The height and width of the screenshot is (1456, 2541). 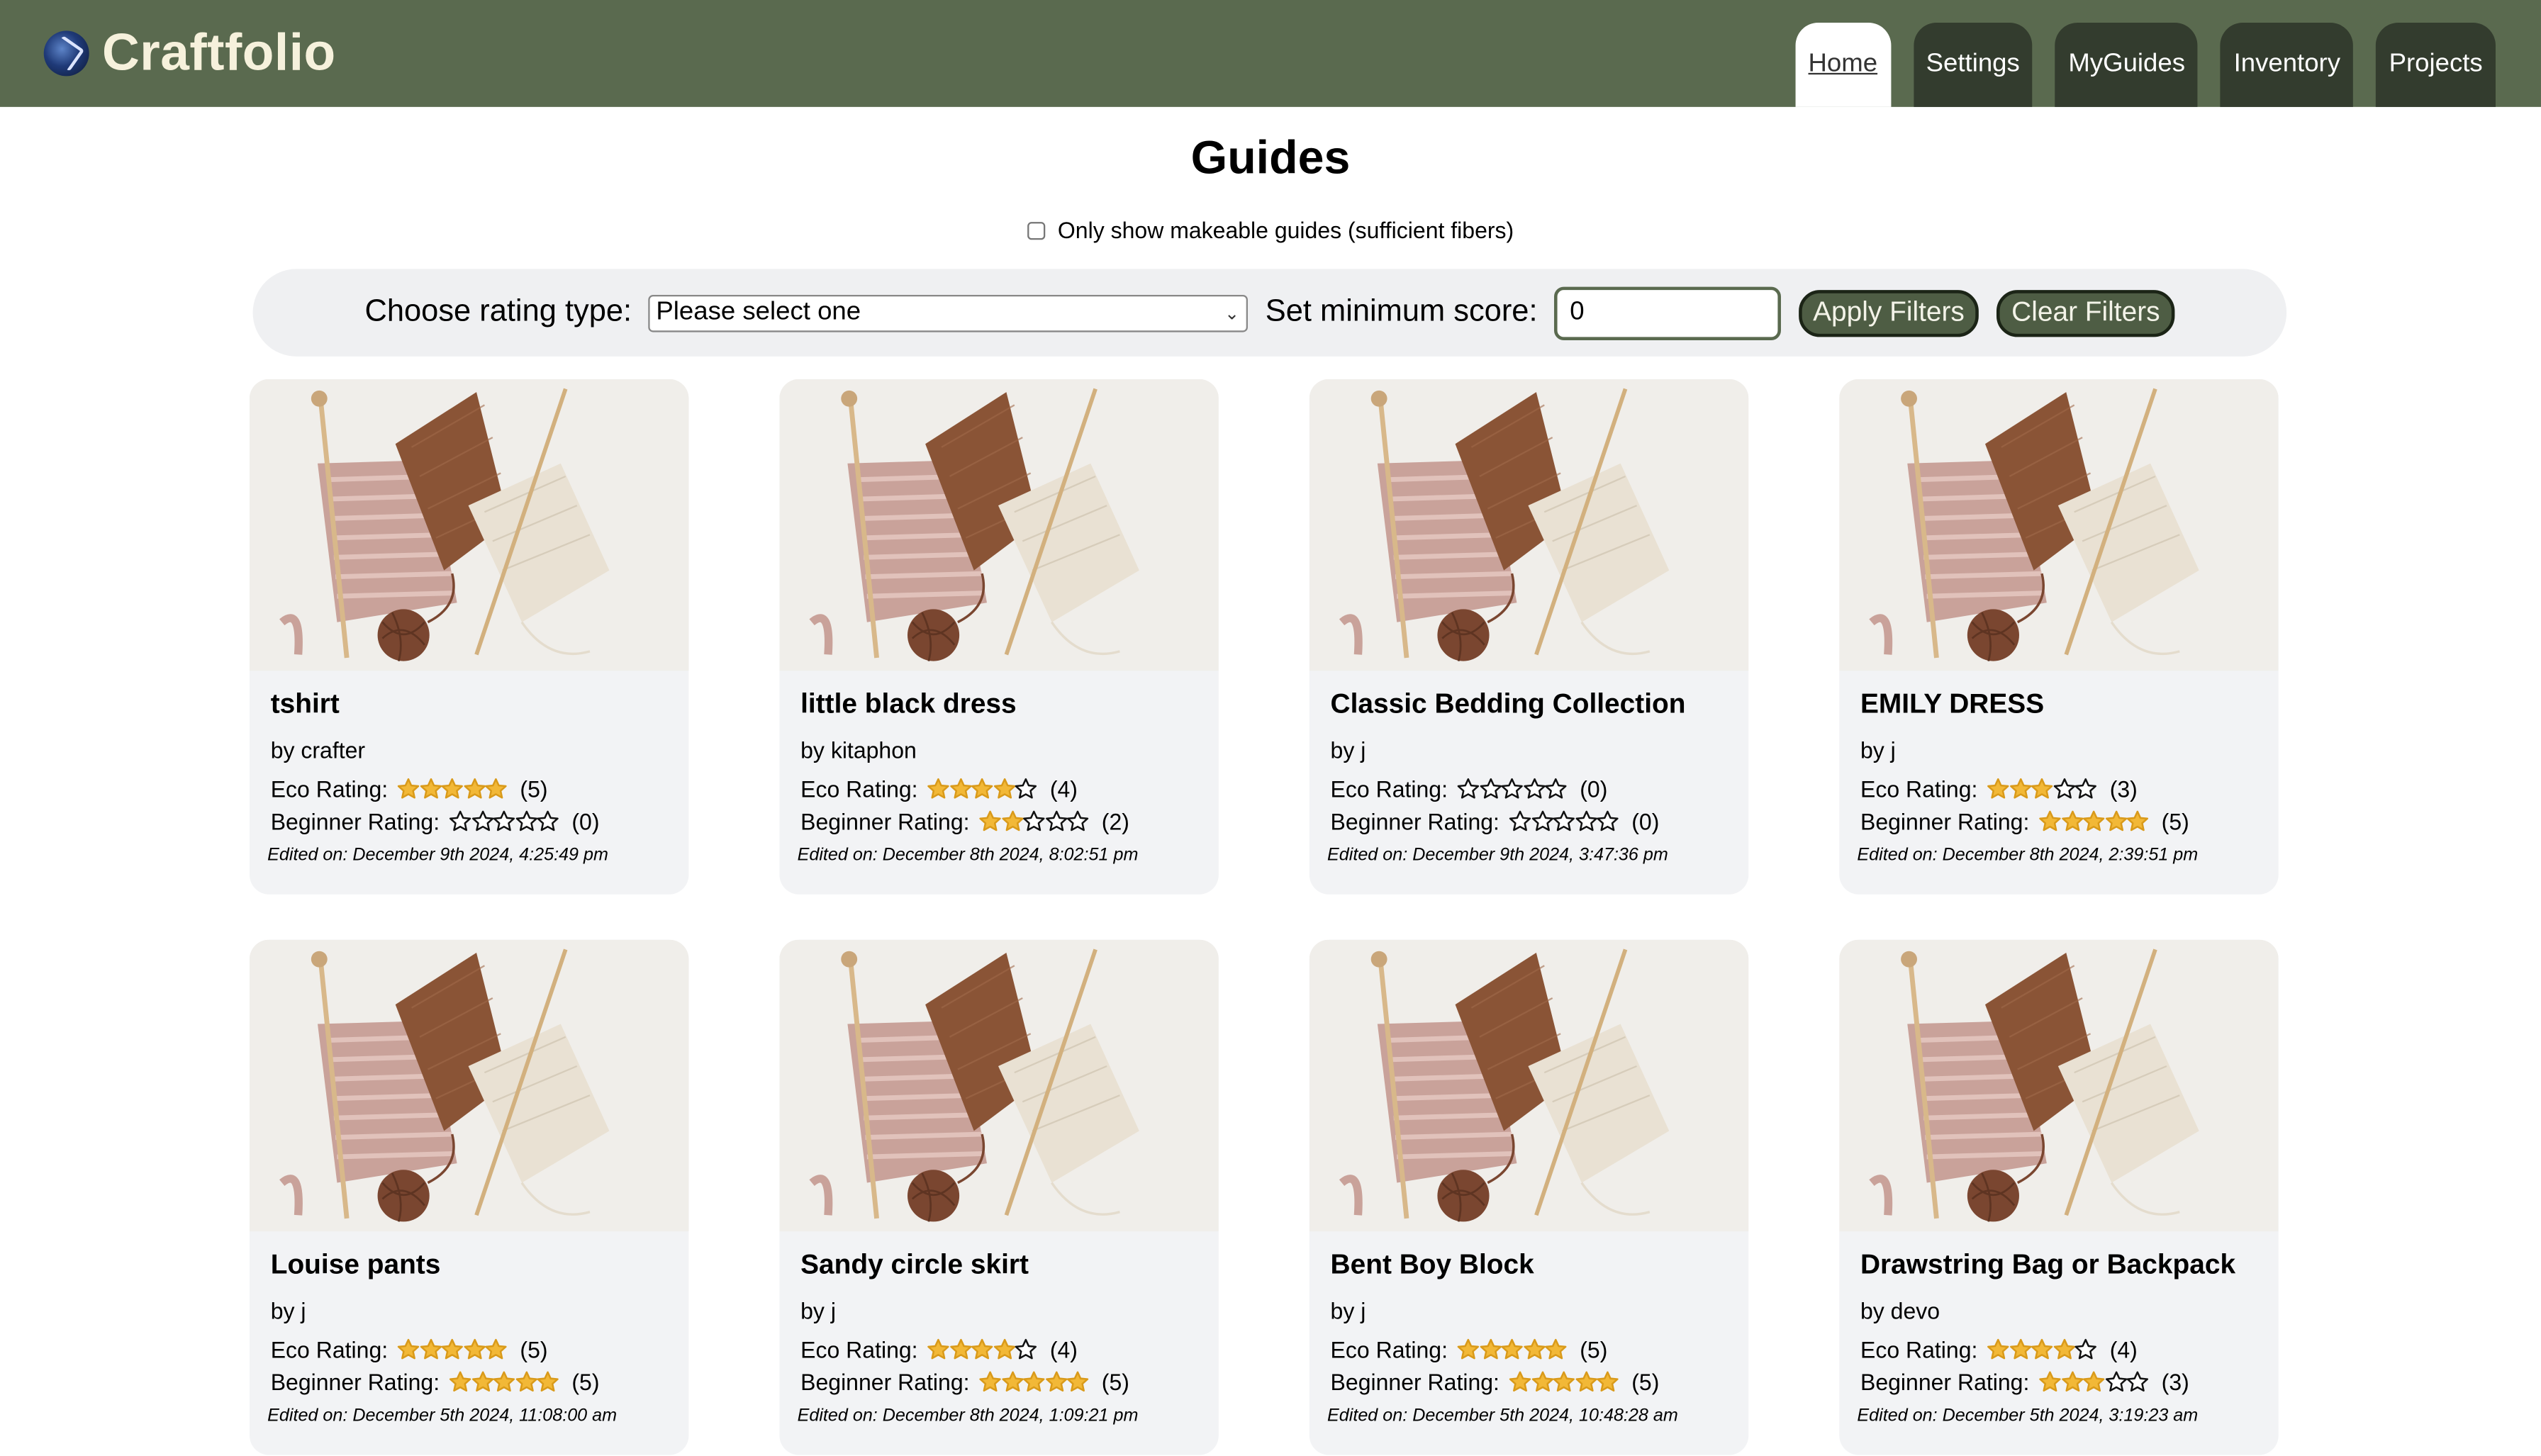 What do you see at coordinates (469, 1265) in the screenshot?
I see `guide-title: Louise pants` at bounding box center [469, 1265].